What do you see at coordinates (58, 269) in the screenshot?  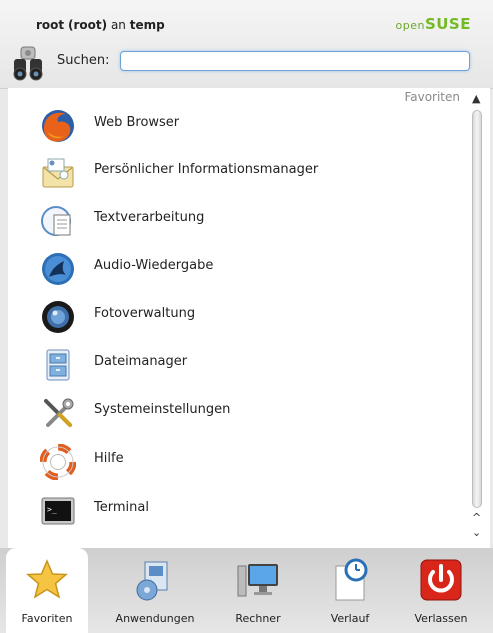 I see `amarok-icon` at bounding box center [58, 269].